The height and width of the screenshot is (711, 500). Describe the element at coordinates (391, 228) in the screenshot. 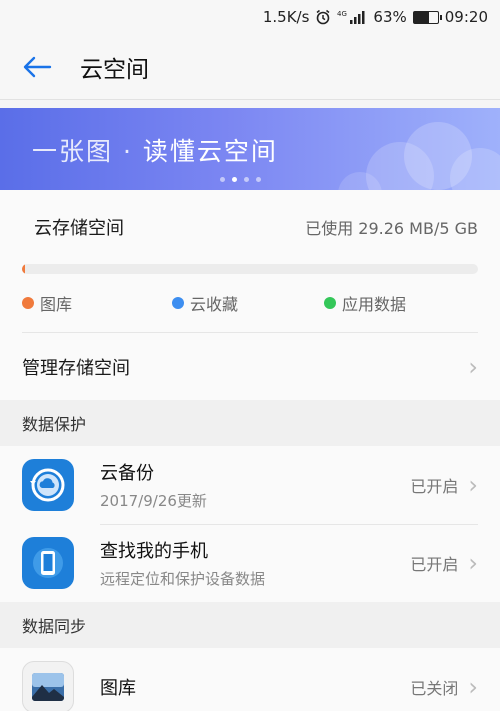

I see `storage-used: 已使用 29.26 MB/5 GB` at that location.